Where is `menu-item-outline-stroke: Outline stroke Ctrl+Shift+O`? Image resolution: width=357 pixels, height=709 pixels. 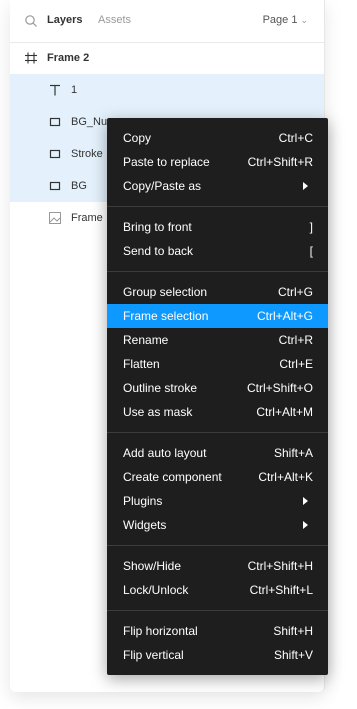 menu-item-outline-stroke: Outline stroke Ctrl+Shift+O is located at coordinates (217, 388).